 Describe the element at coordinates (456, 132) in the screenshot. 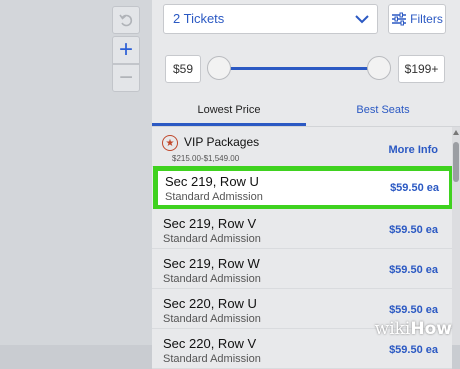

I see `scroll-up-icon` at that location.